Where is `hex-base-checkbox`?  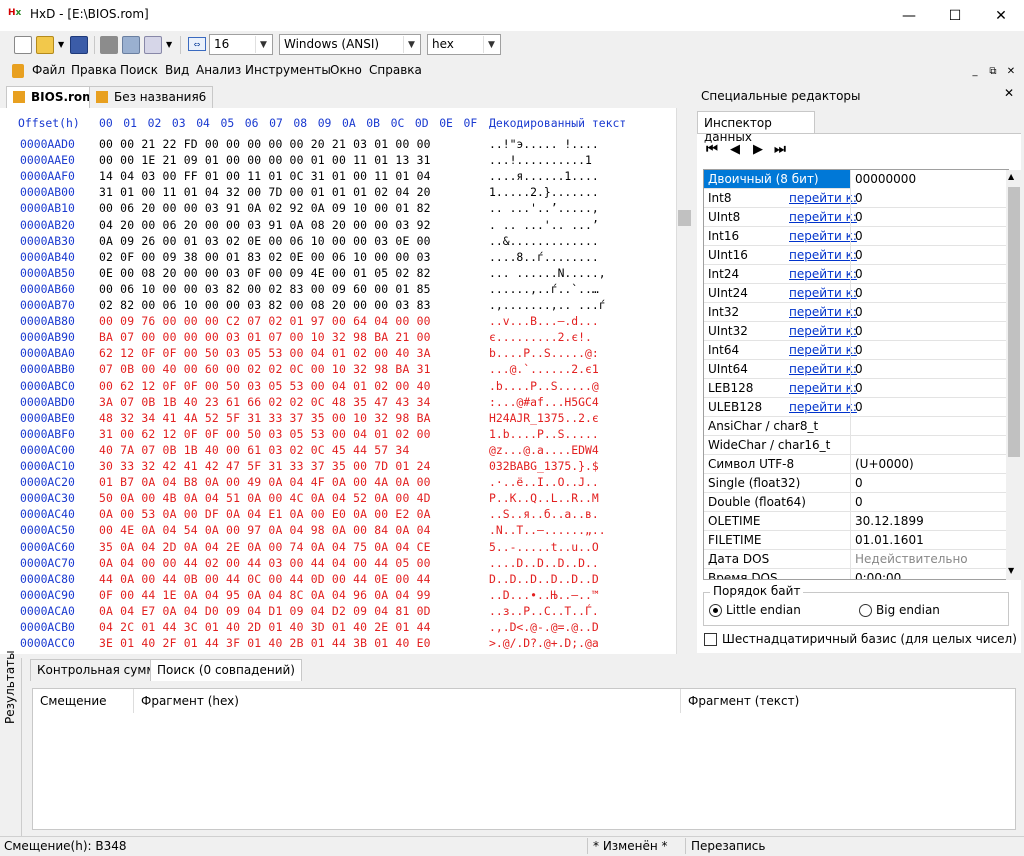
hex-base-checkbox is located at coordinates (710, 639).